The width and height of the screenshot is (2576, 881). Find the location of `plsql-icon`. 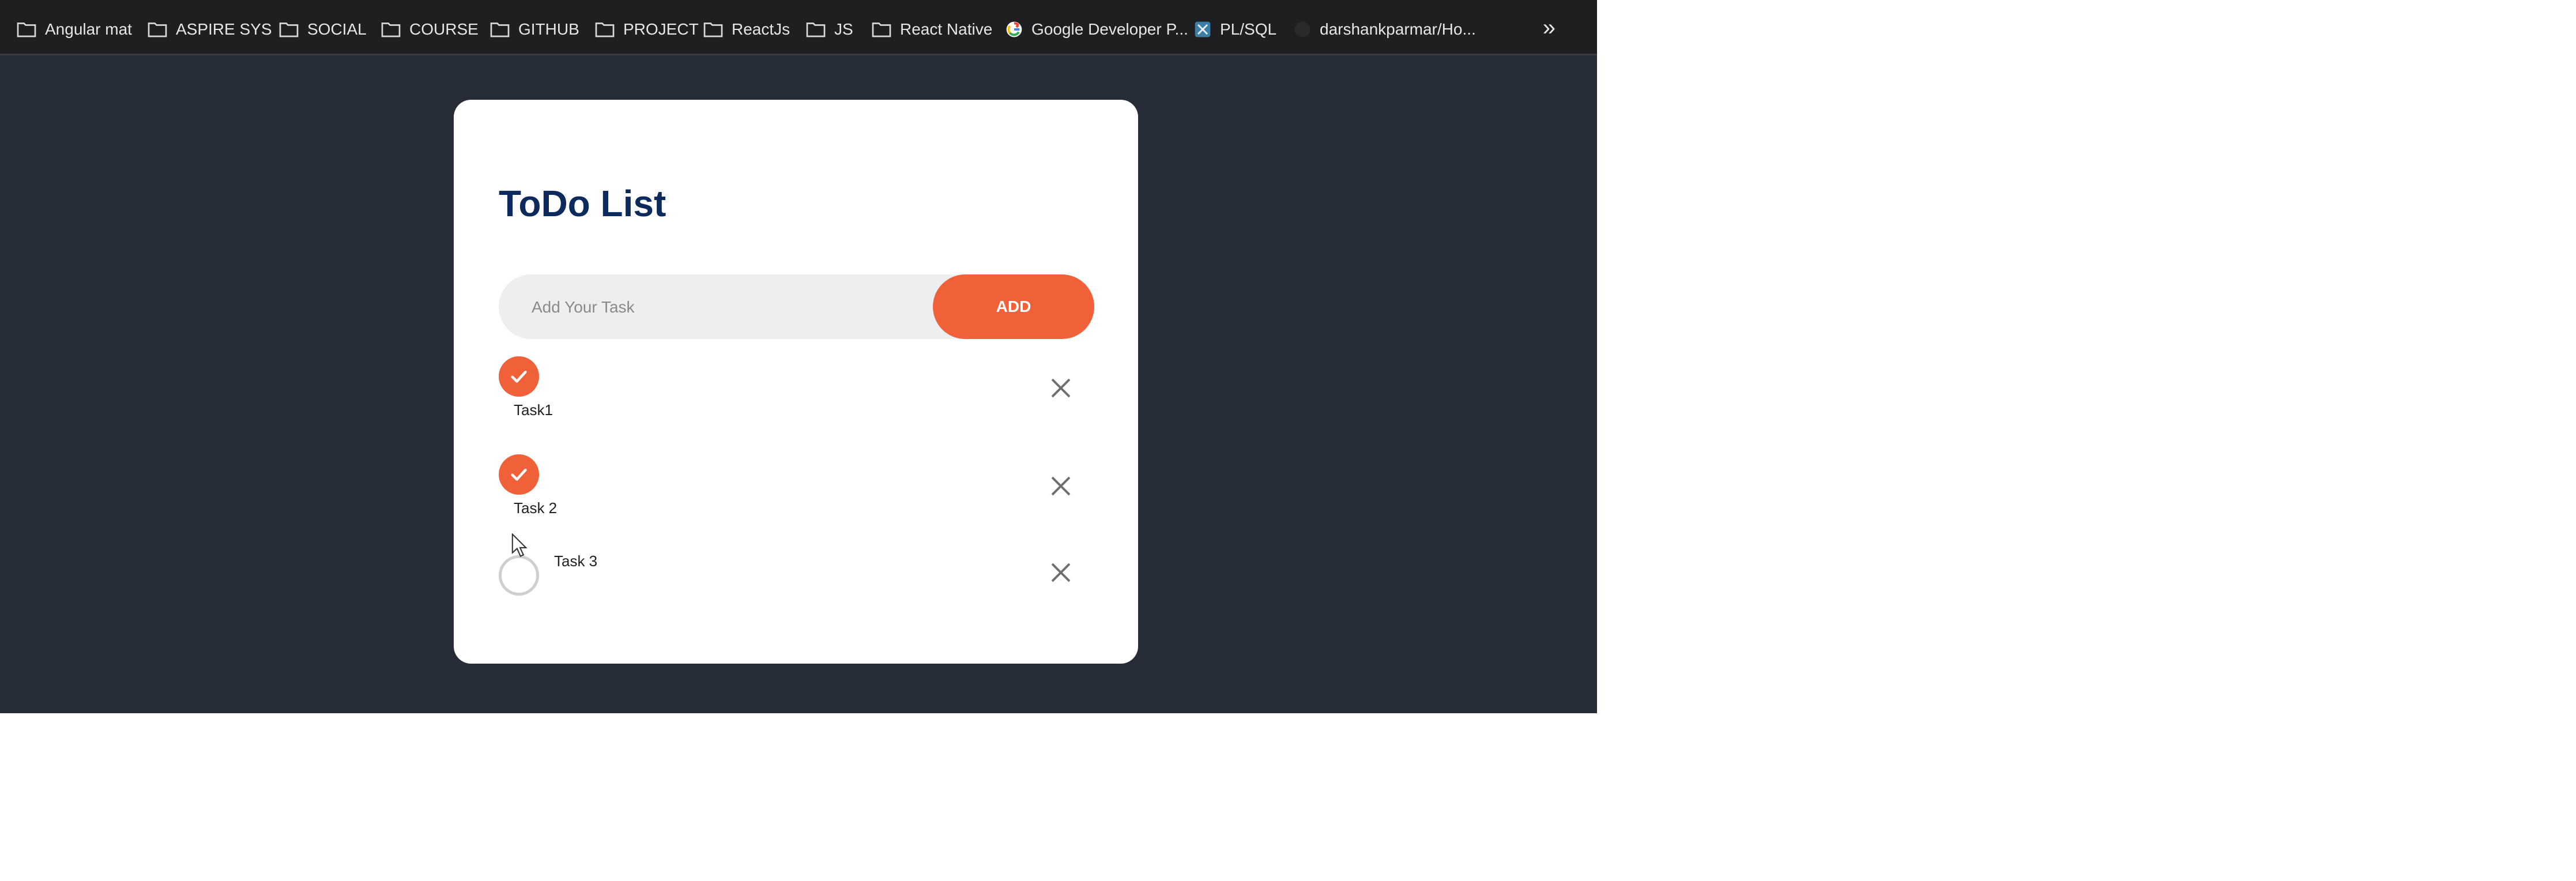

plsql-icon is located at coordinates (1203, 29).